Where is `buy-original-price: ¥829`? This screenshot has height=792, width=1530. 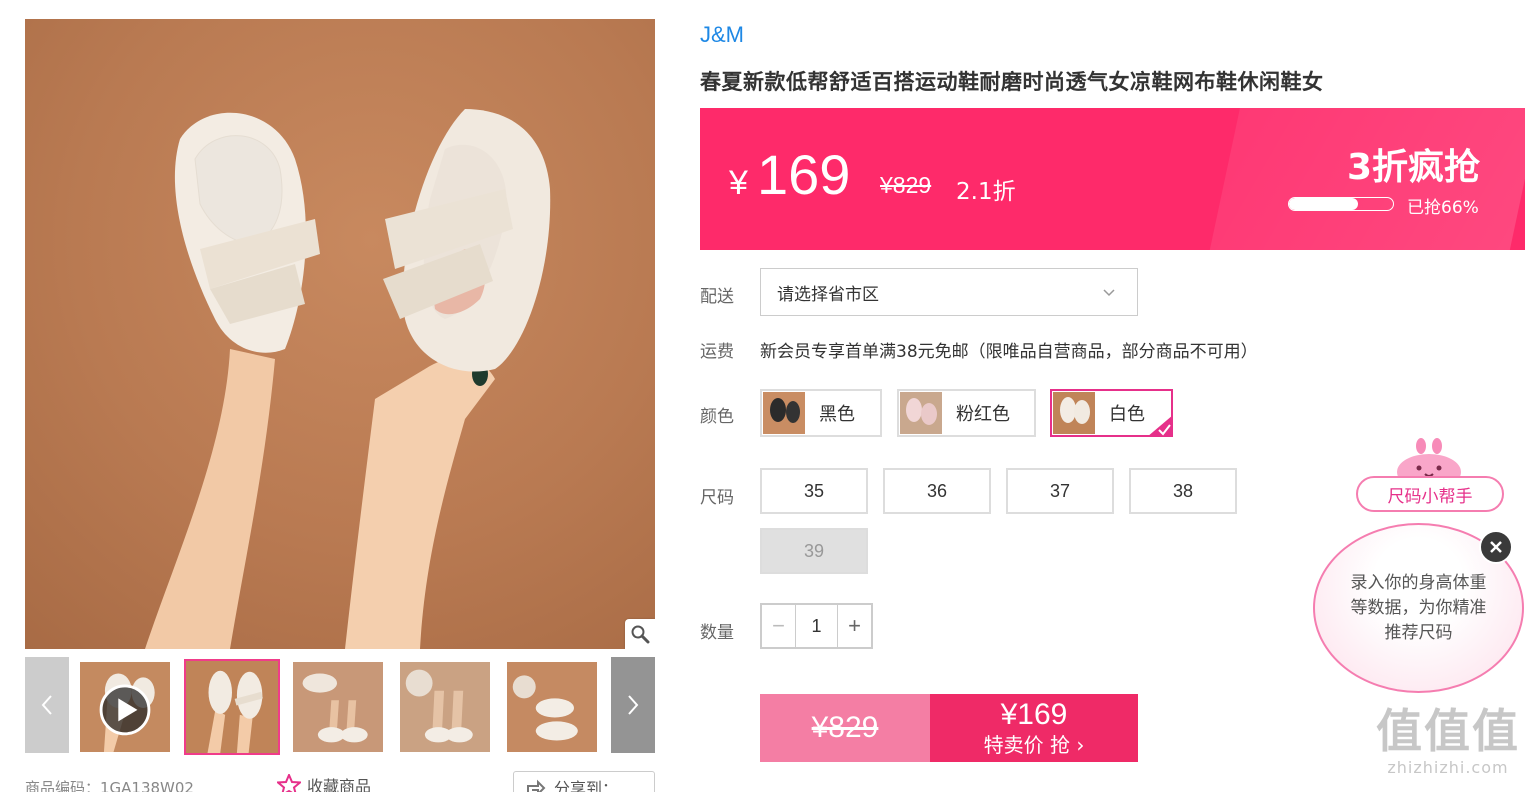 buy-original-price: ¥829 is located at coordinates (845, 727).